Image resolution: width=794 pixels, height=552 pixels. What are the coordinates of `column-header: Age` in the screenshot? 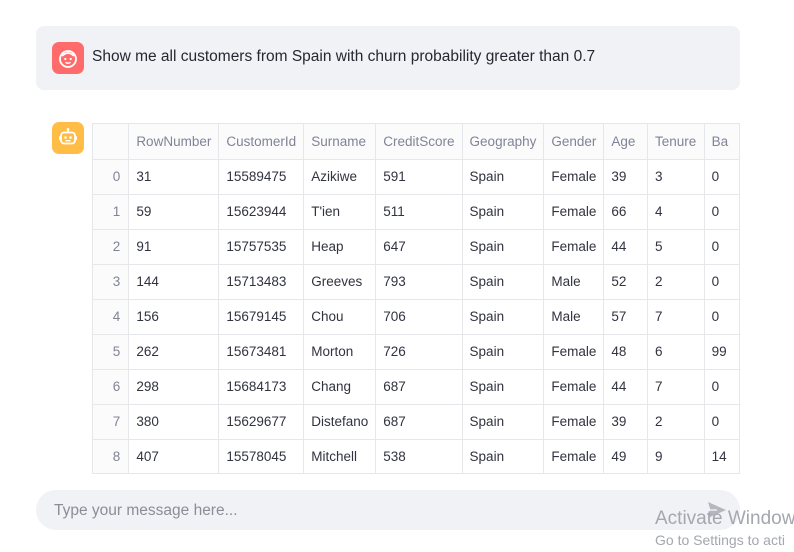 It's located at (625, 142).